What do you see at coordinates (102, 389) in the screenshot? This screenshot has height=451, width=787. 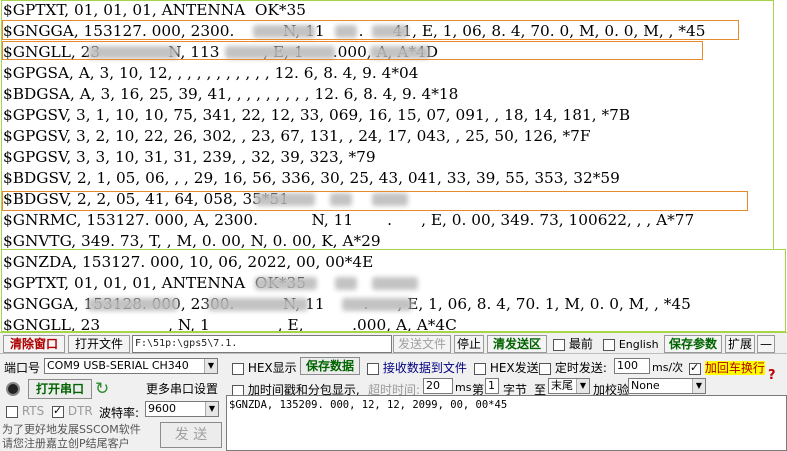 I see `refresh-icon: ↻` at bounding box center [102, 389].